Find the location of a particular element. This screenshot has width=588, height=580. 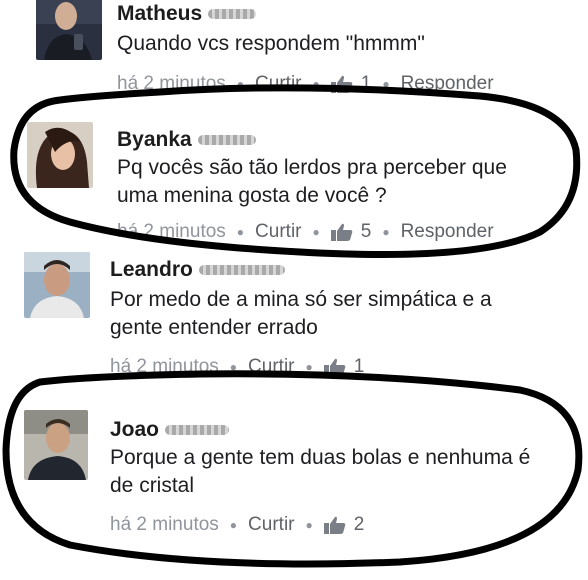

comment-text: Quando vcs respondem "hmmm" is located at coordinates (271, 43).